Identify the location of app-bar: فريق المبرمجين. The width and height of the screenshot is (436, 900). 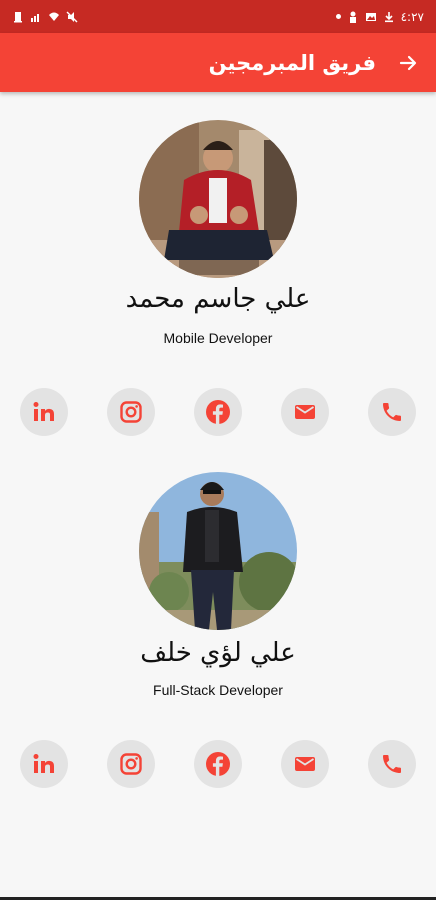
(218, 62).